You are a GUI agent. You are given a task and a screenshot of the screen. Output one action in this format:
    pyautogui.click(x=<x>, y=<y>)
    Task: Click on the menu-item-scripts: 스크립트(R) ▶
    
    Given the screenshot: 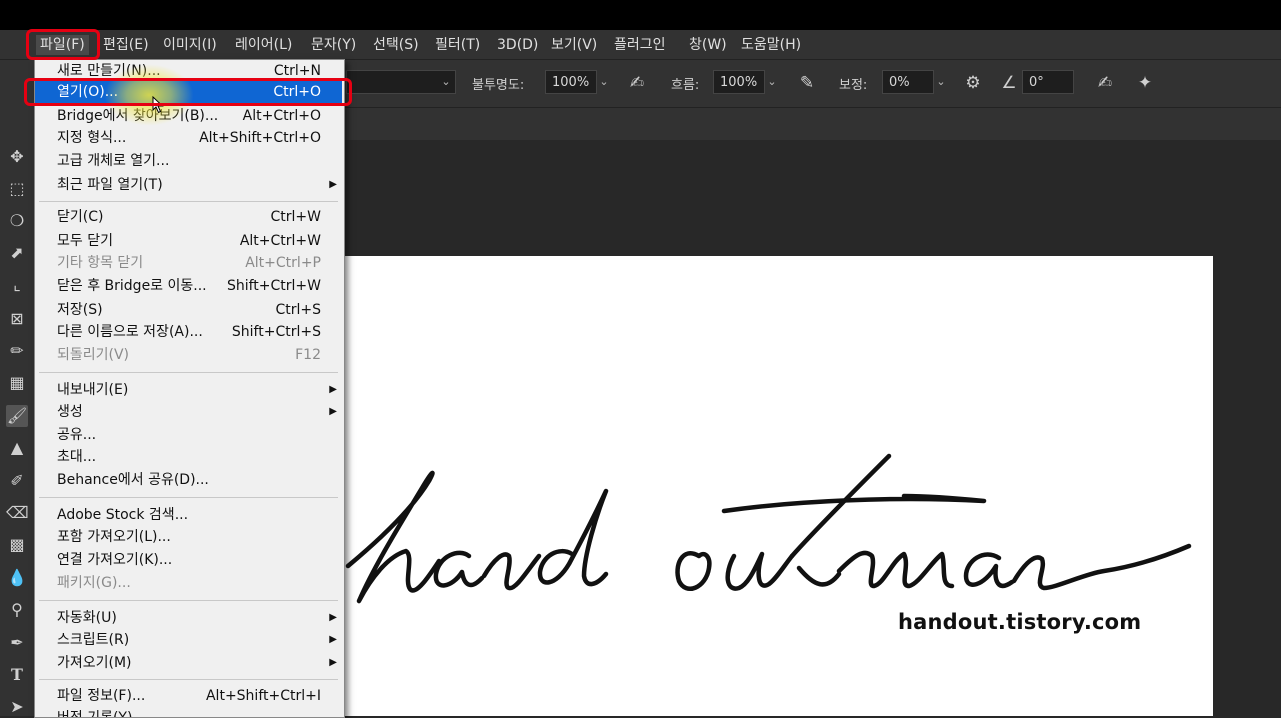 What is the action you would take?
    pyautogui.click(x=188, y=640)
    